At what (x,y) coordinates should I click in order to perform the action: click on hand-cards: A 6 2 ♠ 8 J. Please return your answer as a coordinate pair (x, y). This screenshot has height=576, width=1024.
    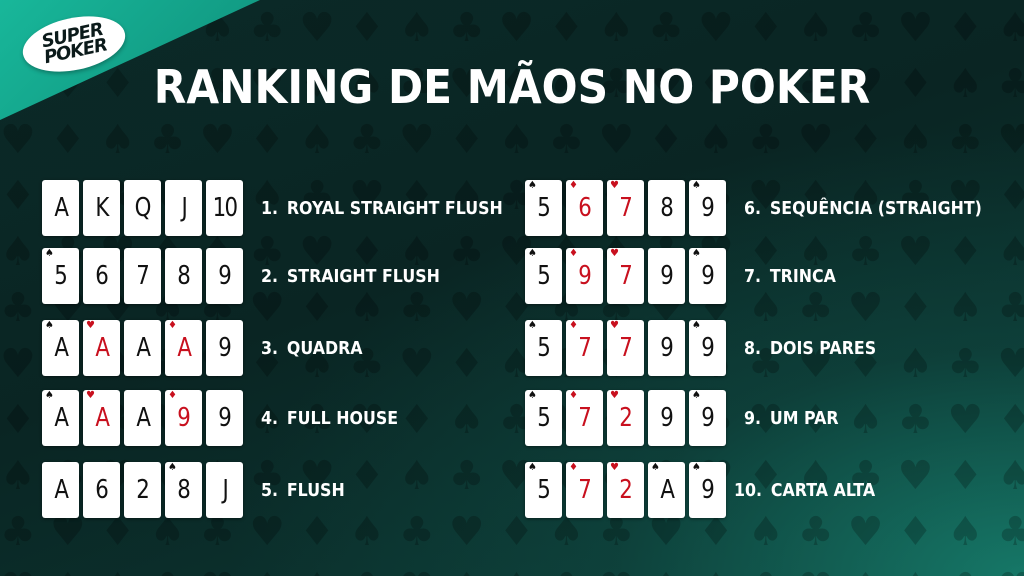
    Looking at the image, I should click on (142, 490).